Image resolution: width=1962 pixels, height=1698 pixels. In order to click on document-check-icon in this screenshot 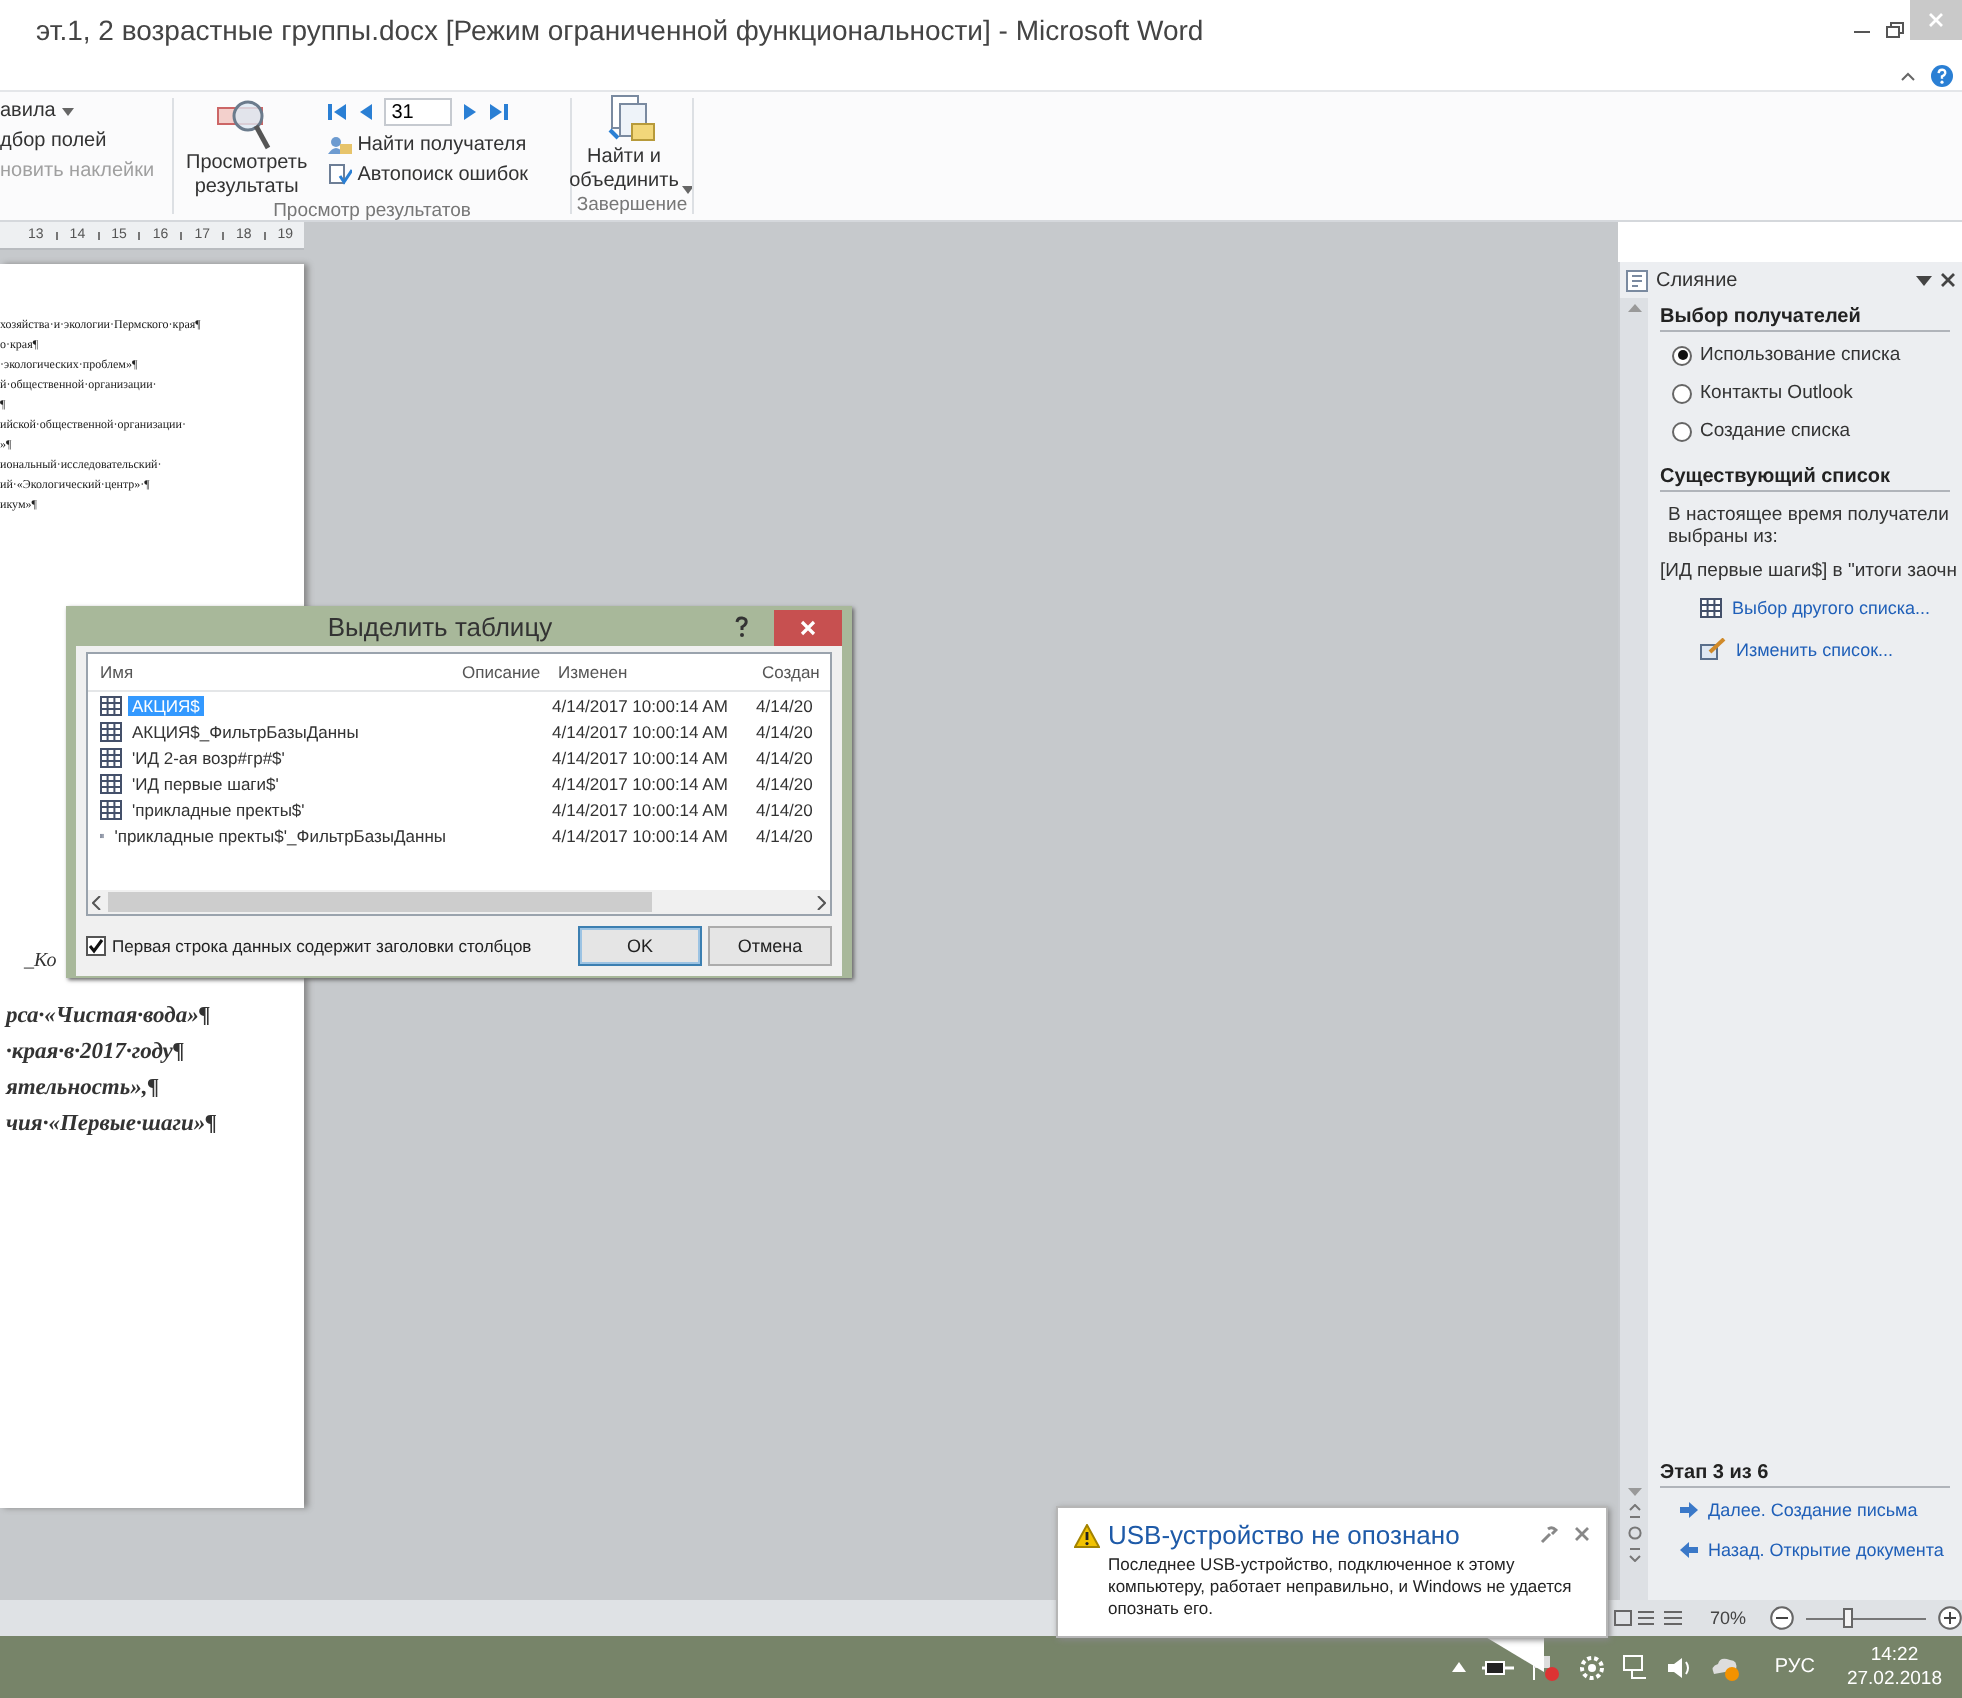, I will do `click(339, 175)`.